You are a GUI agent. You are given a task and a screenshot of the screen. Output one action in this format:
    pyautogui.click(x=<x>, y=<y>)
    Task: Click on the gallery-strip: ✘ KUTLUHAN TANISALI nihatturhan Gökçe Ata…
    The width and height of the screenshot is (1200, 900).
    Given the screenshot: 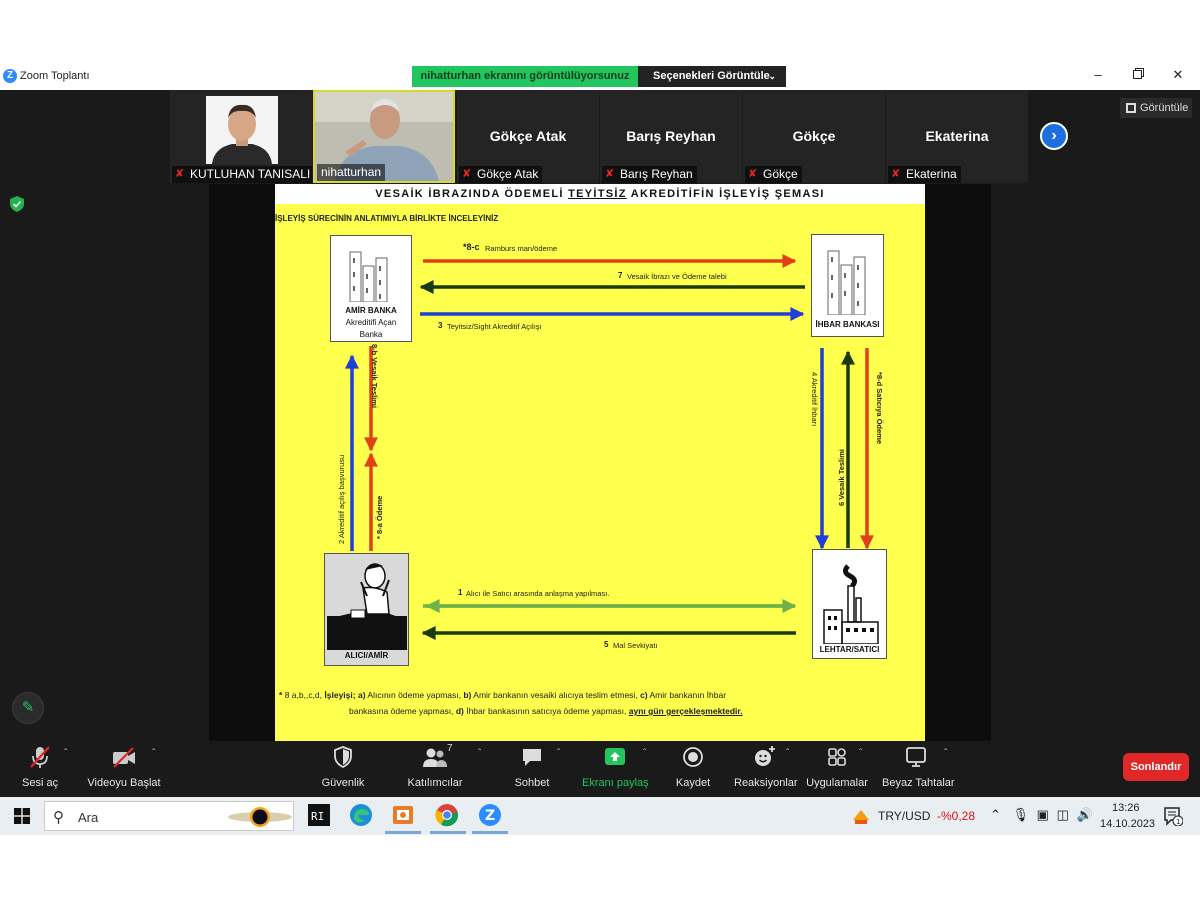 What is the action you would take?
    pyautogui.click(x=599, y=136)
    